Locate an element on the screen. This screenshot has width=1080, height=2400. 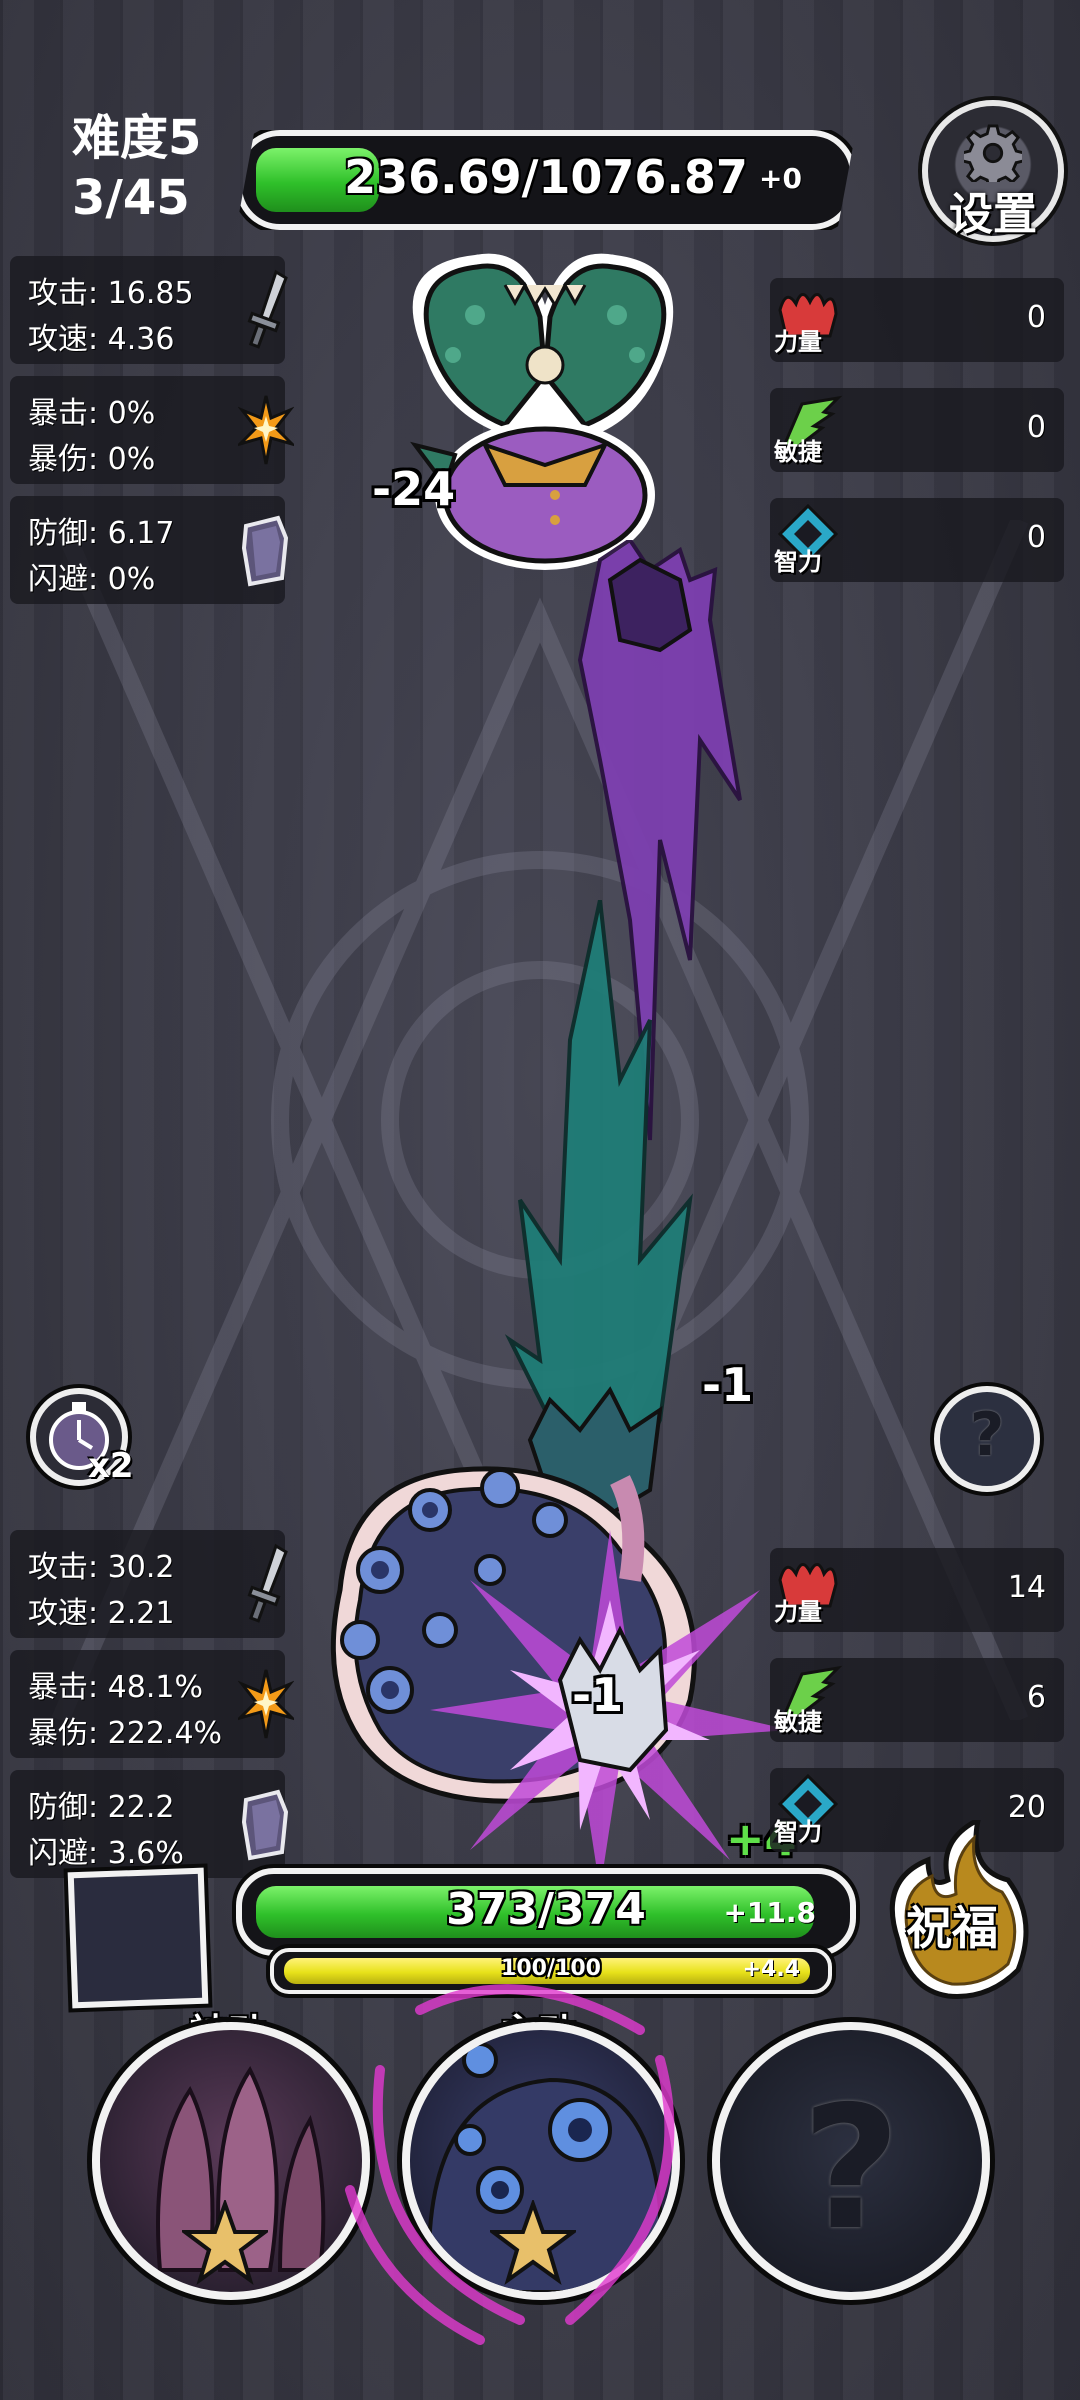
enemy-hp-bar: 236.69/1076.87 +0 is located at coordinates (546, 180).